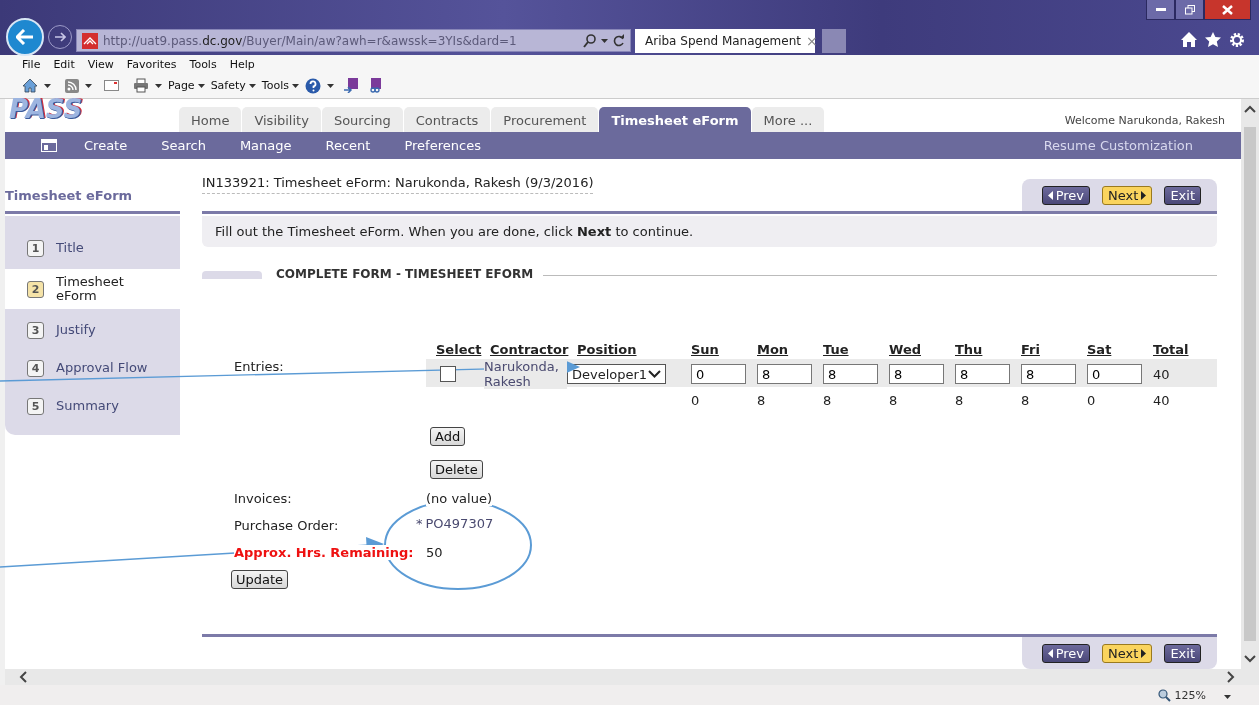 The height and width of the screenshot is (705, 1259). Describe the element at coordinates (523, 350) in the screenshot. I see `column-header: Contractor` at that location.